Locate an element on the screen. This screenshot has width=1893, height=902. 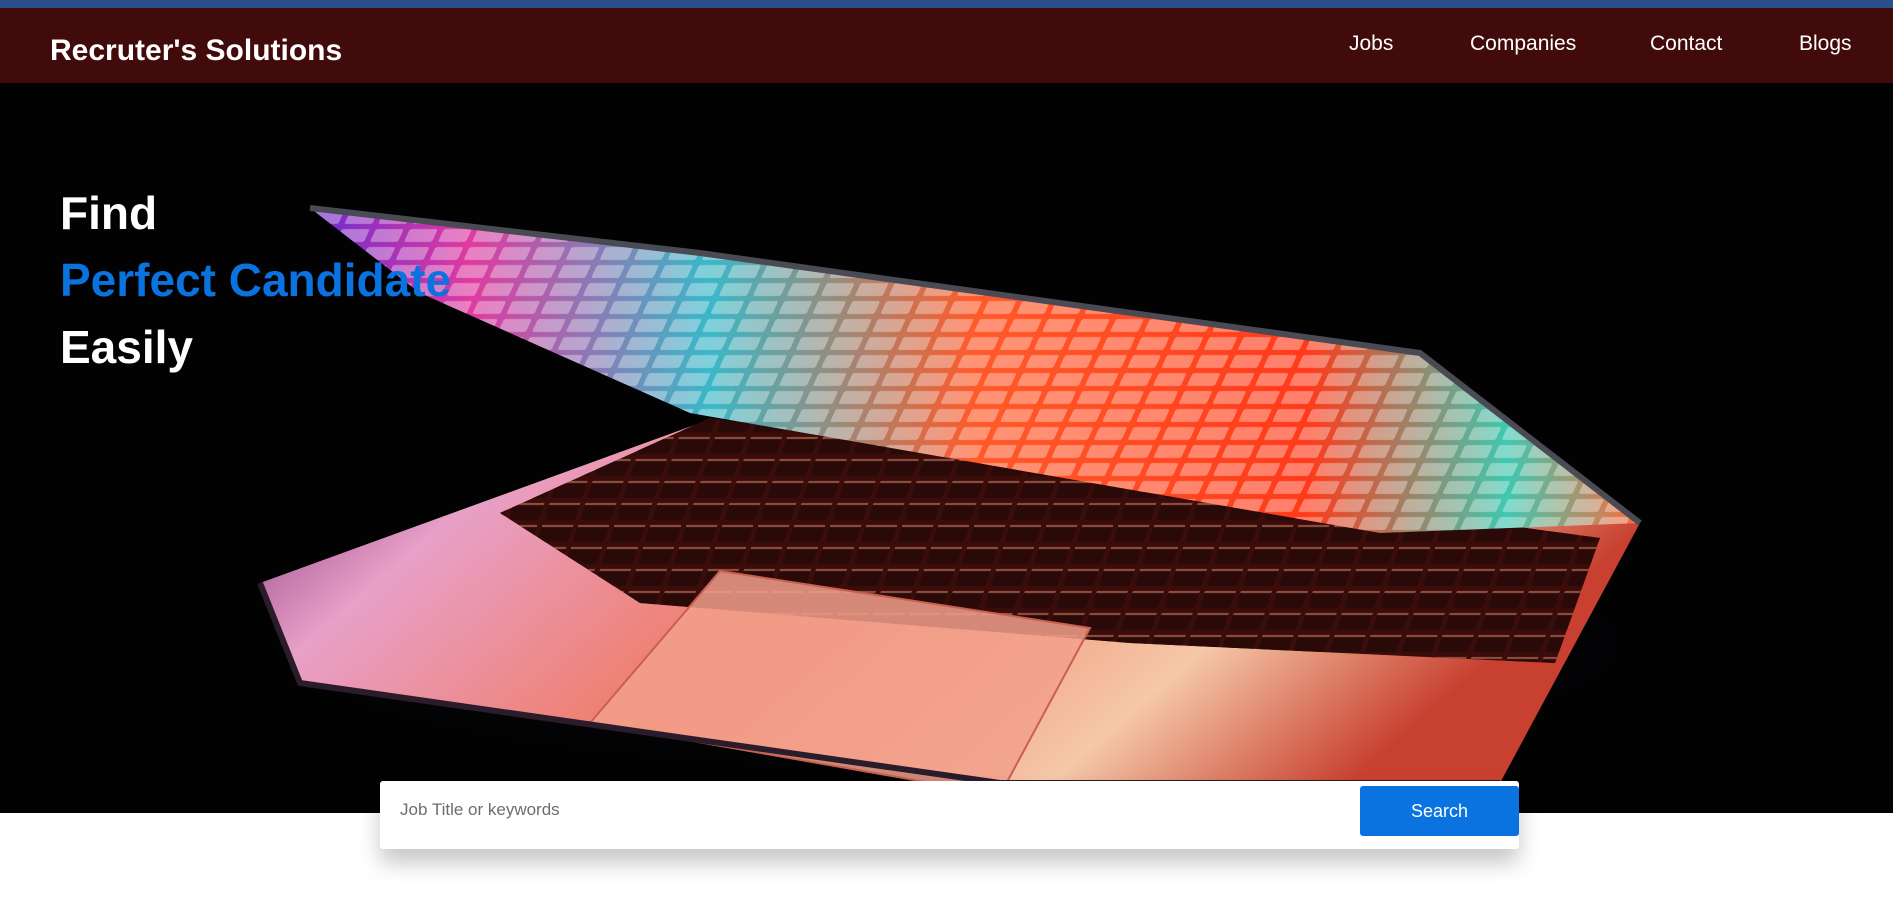
nav-link-contact: Contact is located at coordinates (1686, 44).